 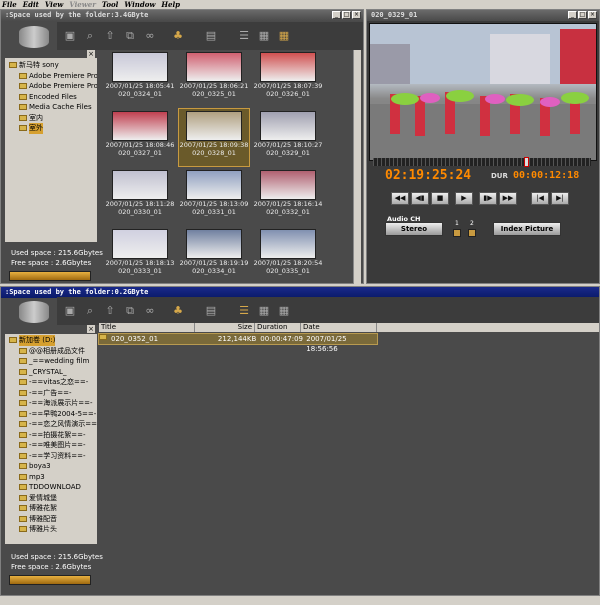 What do you see at coordinates (225, 327) in the screenshot?
I see `column-size: Size` at bounding box center [225, 327].